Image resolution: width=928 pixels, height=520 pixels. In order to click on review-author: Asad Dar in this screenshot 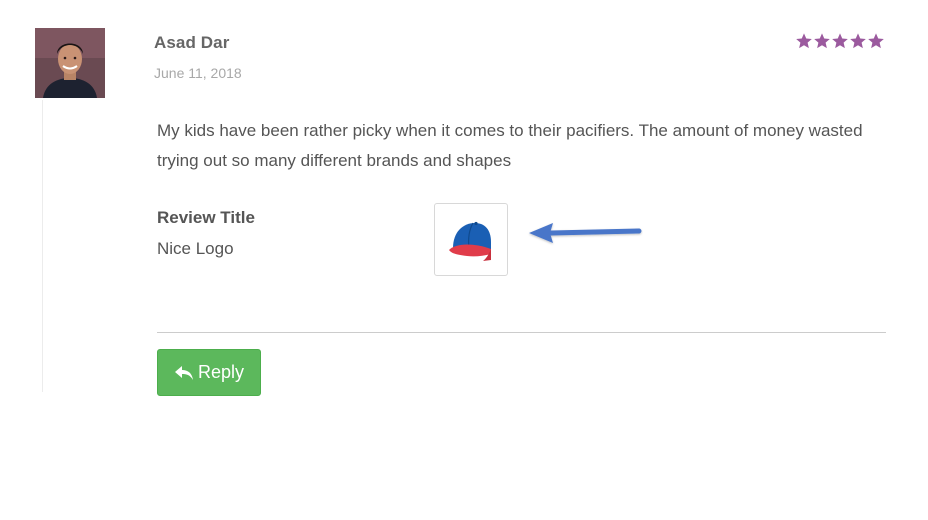, I will do `click(192, 42)`.